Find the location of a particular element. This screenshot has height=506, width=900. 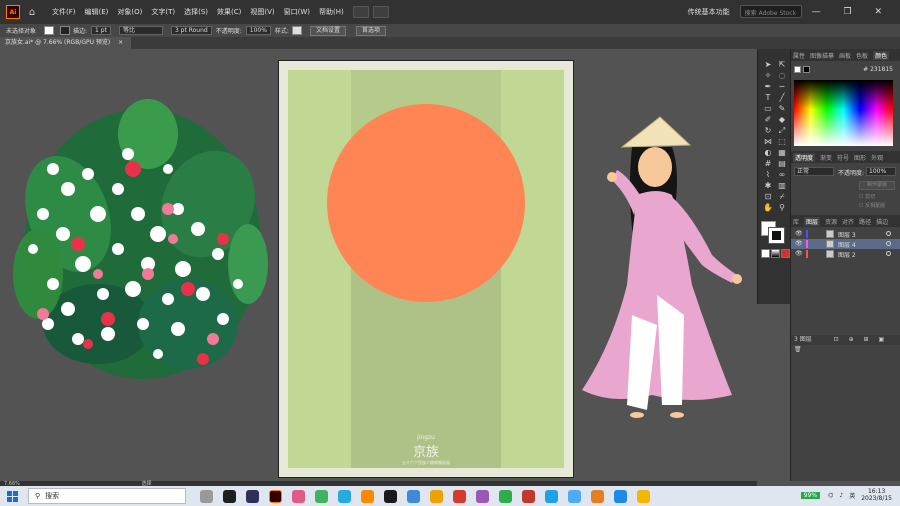

browser-icon is located at coordinates (367, 496).